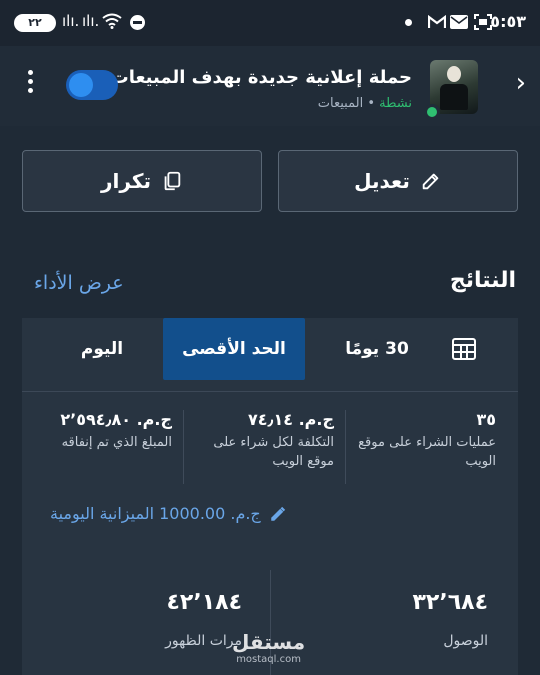 The height and width of the screenshot is (675, 540). I want to click on signal-icon: ılı., so click(71, 21).